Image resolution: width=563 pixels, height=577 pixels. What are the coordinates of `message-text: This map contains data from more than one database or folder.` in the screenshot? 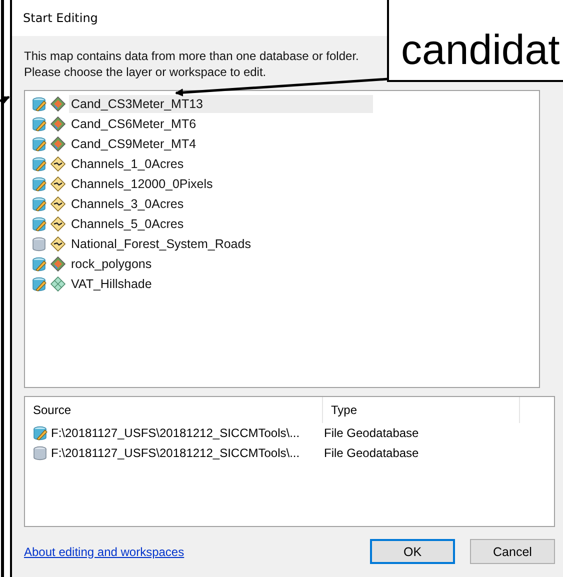 It's located at (191, 56).